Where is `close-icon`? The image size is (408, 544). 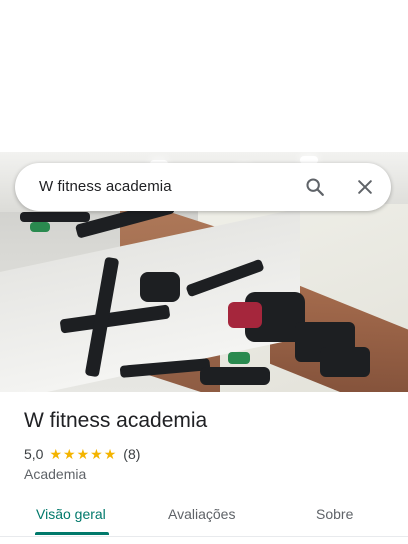 close-icon is located at coordinates (365, 187).